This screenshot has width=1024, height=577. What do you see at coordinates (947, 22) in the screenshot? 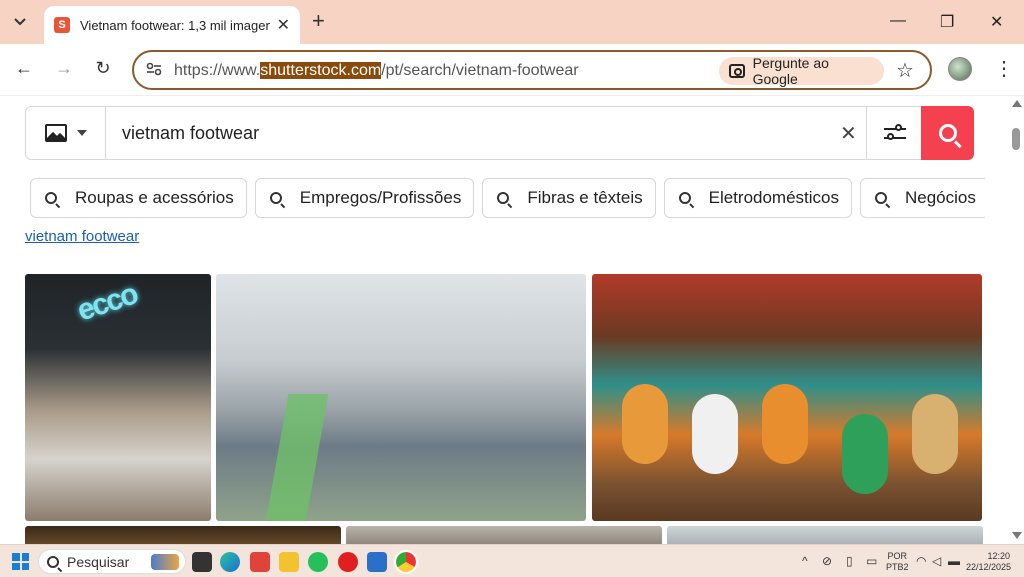
I see `restore-button: ❐` at bounding box center [947, 22].